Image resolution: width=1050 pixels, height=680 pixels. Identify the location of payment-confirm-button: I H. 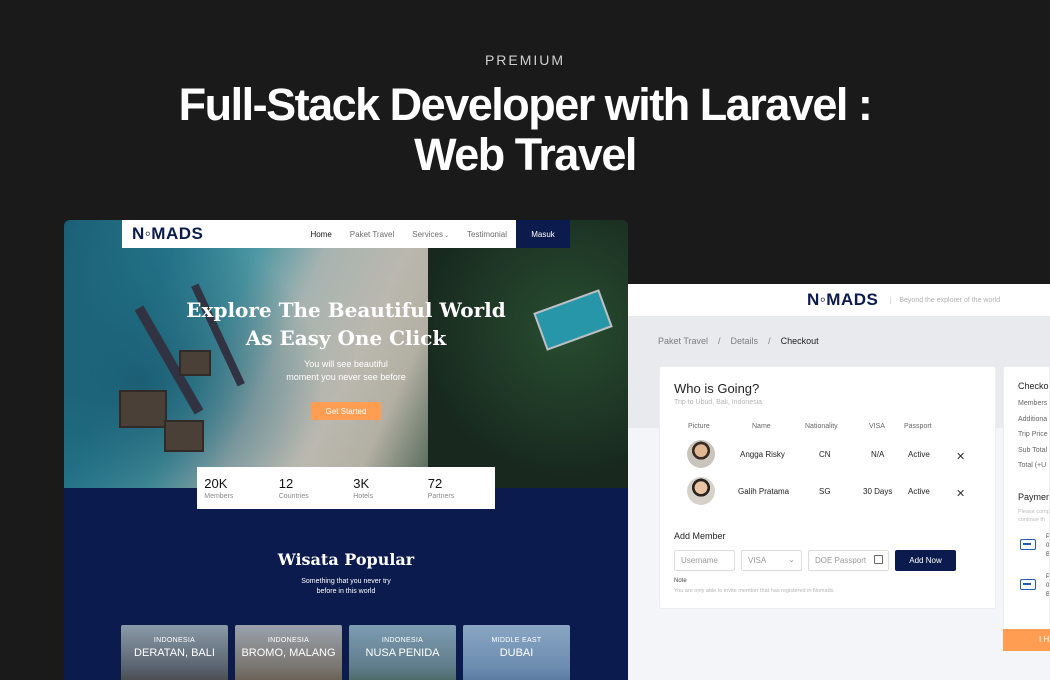
(1026, 640).